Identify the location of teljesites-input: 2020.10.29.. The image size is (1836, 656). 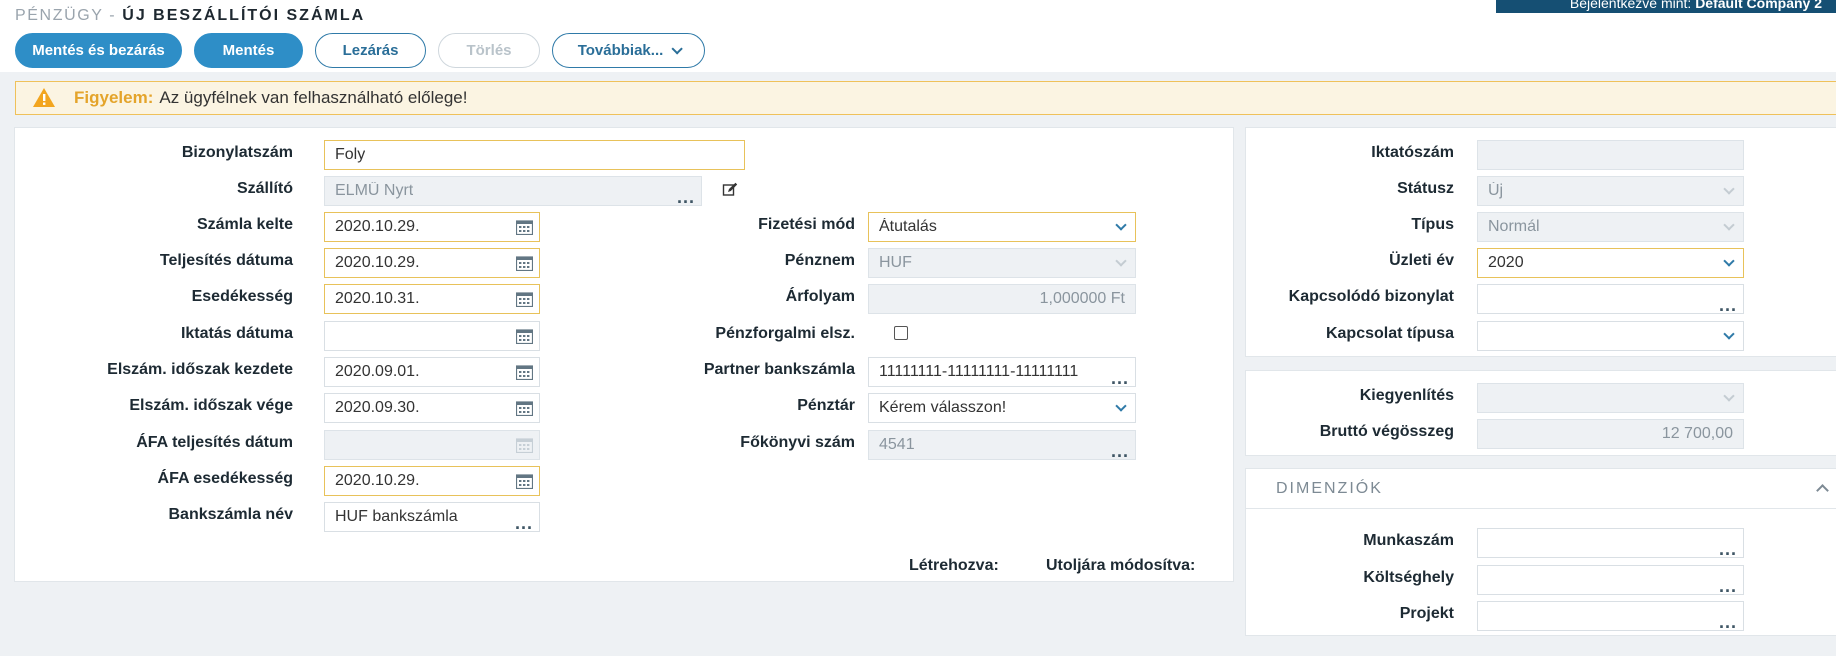
(432, 263).